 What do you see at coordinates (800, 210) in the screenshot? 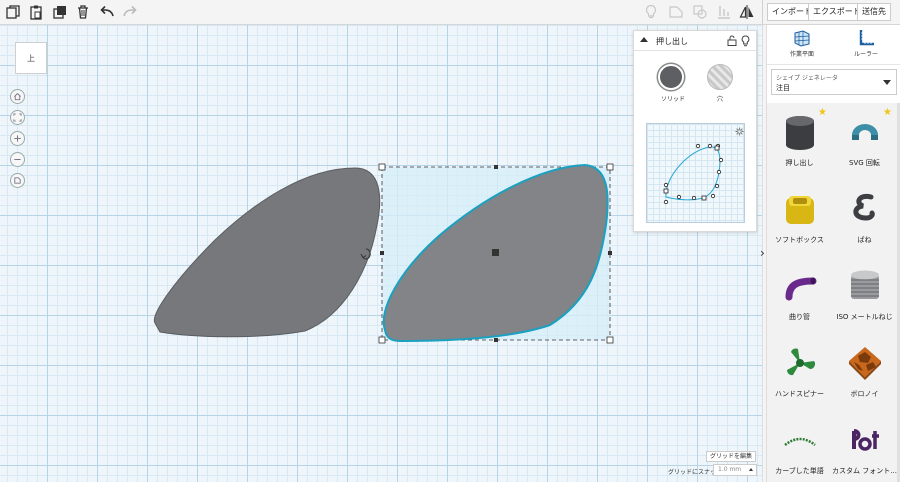
I see `soft-box-shape-icon` at bounding box center [800, 210].